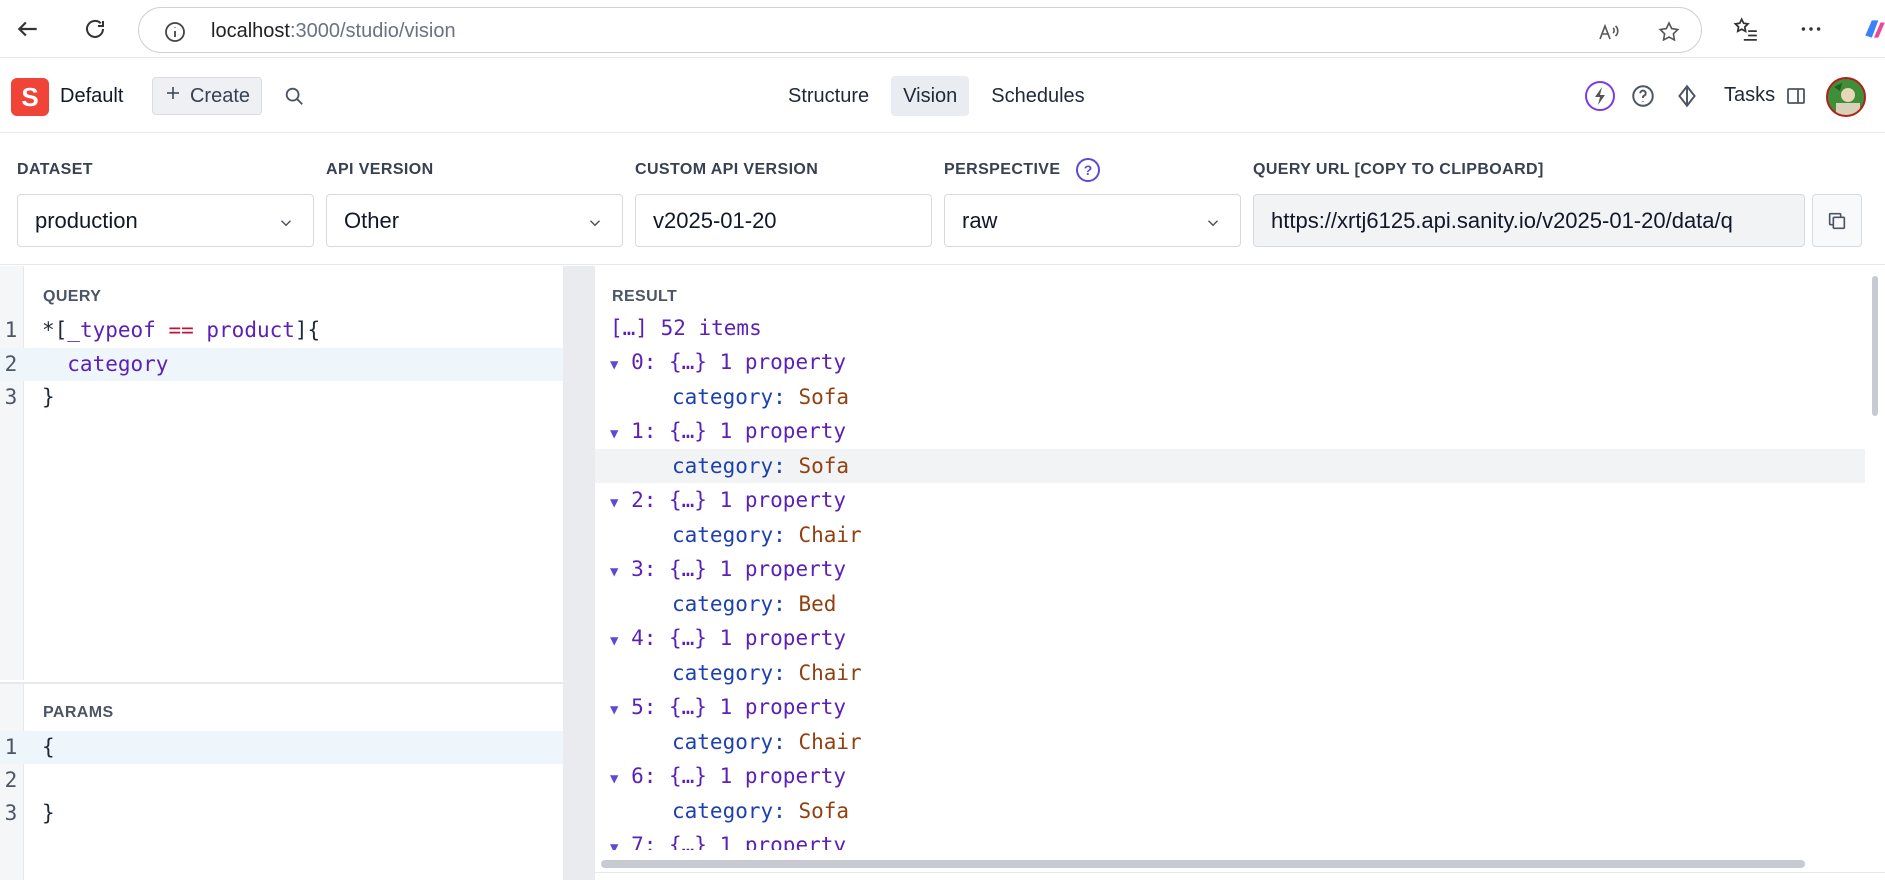 This screenshot has width=1885, height=880. What do you see at coordinates (1811, 29) in the screenshot?
I see `more-options-icon` at bounding box center [1811, 29].